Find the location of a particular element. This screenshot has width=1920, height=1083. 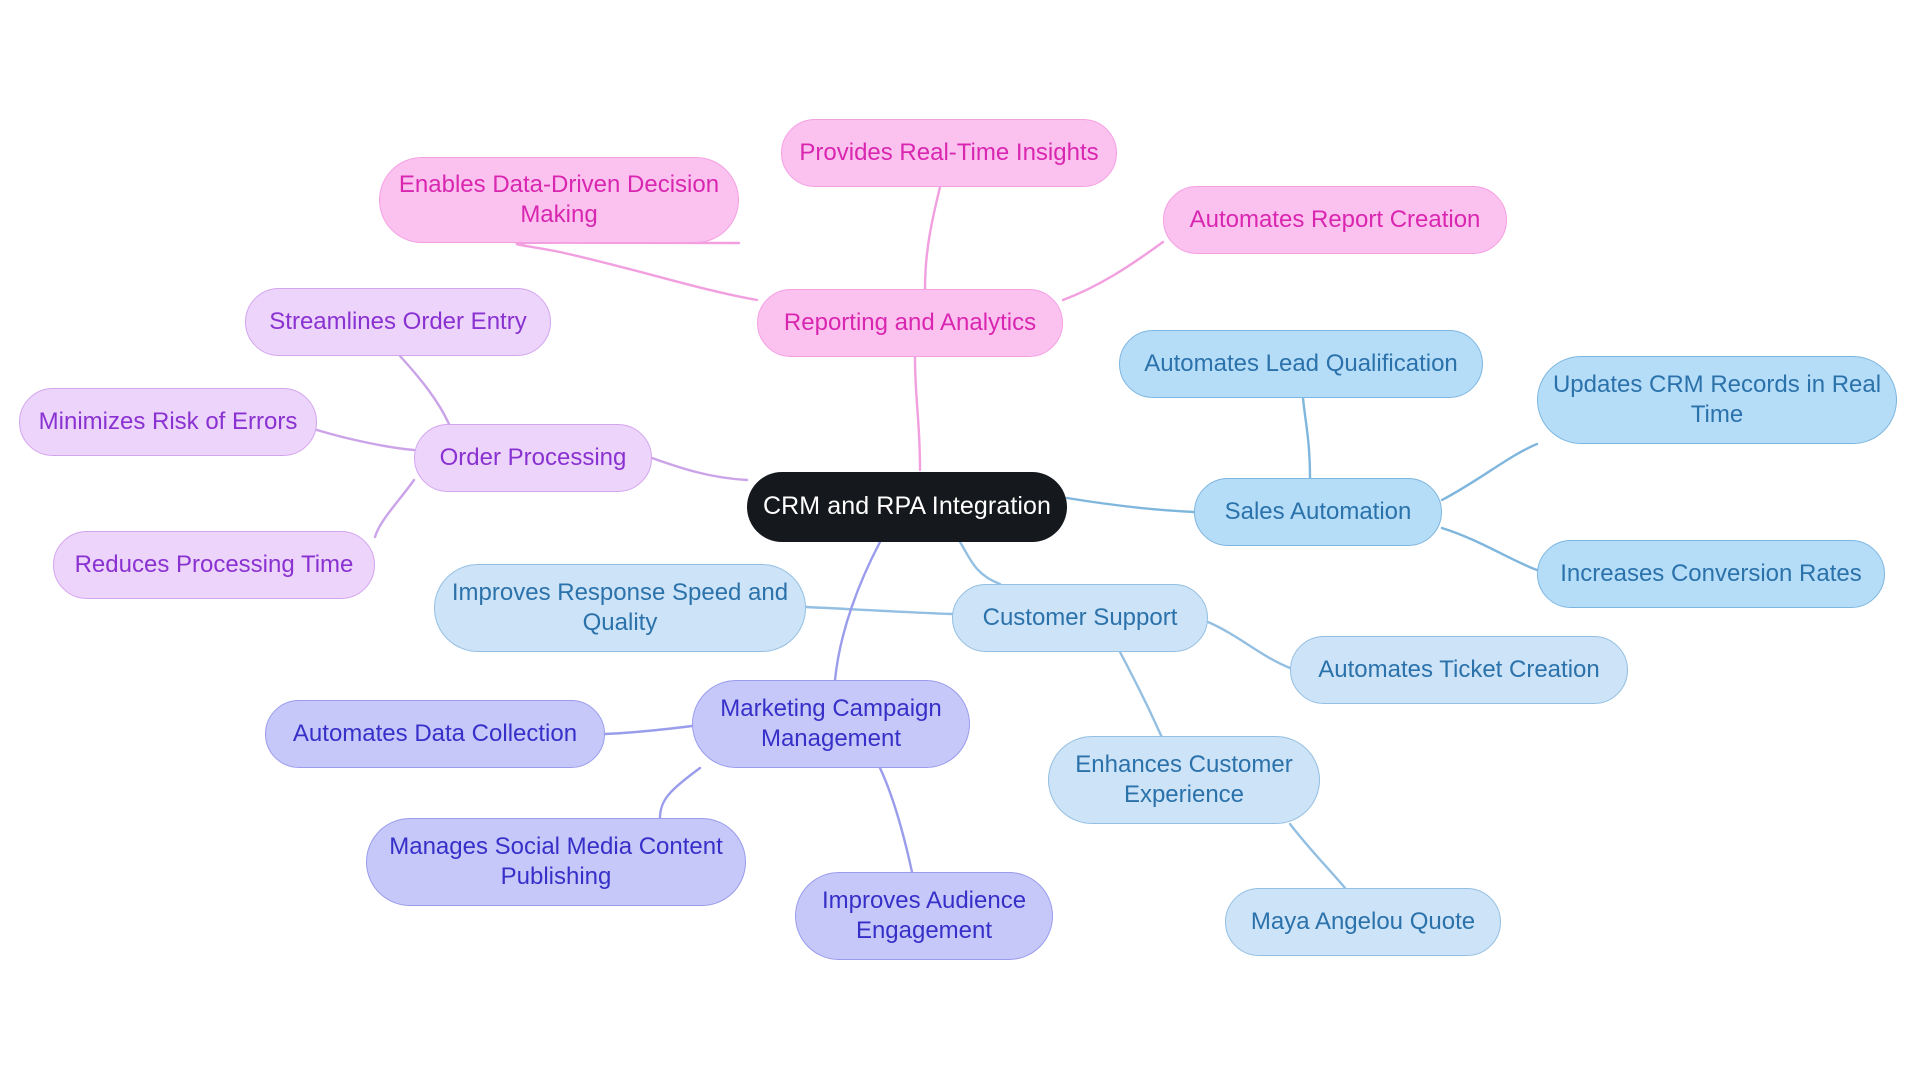

mindmap-node-reduces-processing-time: Reduces Processing Time is located at coordinates (214, 565).